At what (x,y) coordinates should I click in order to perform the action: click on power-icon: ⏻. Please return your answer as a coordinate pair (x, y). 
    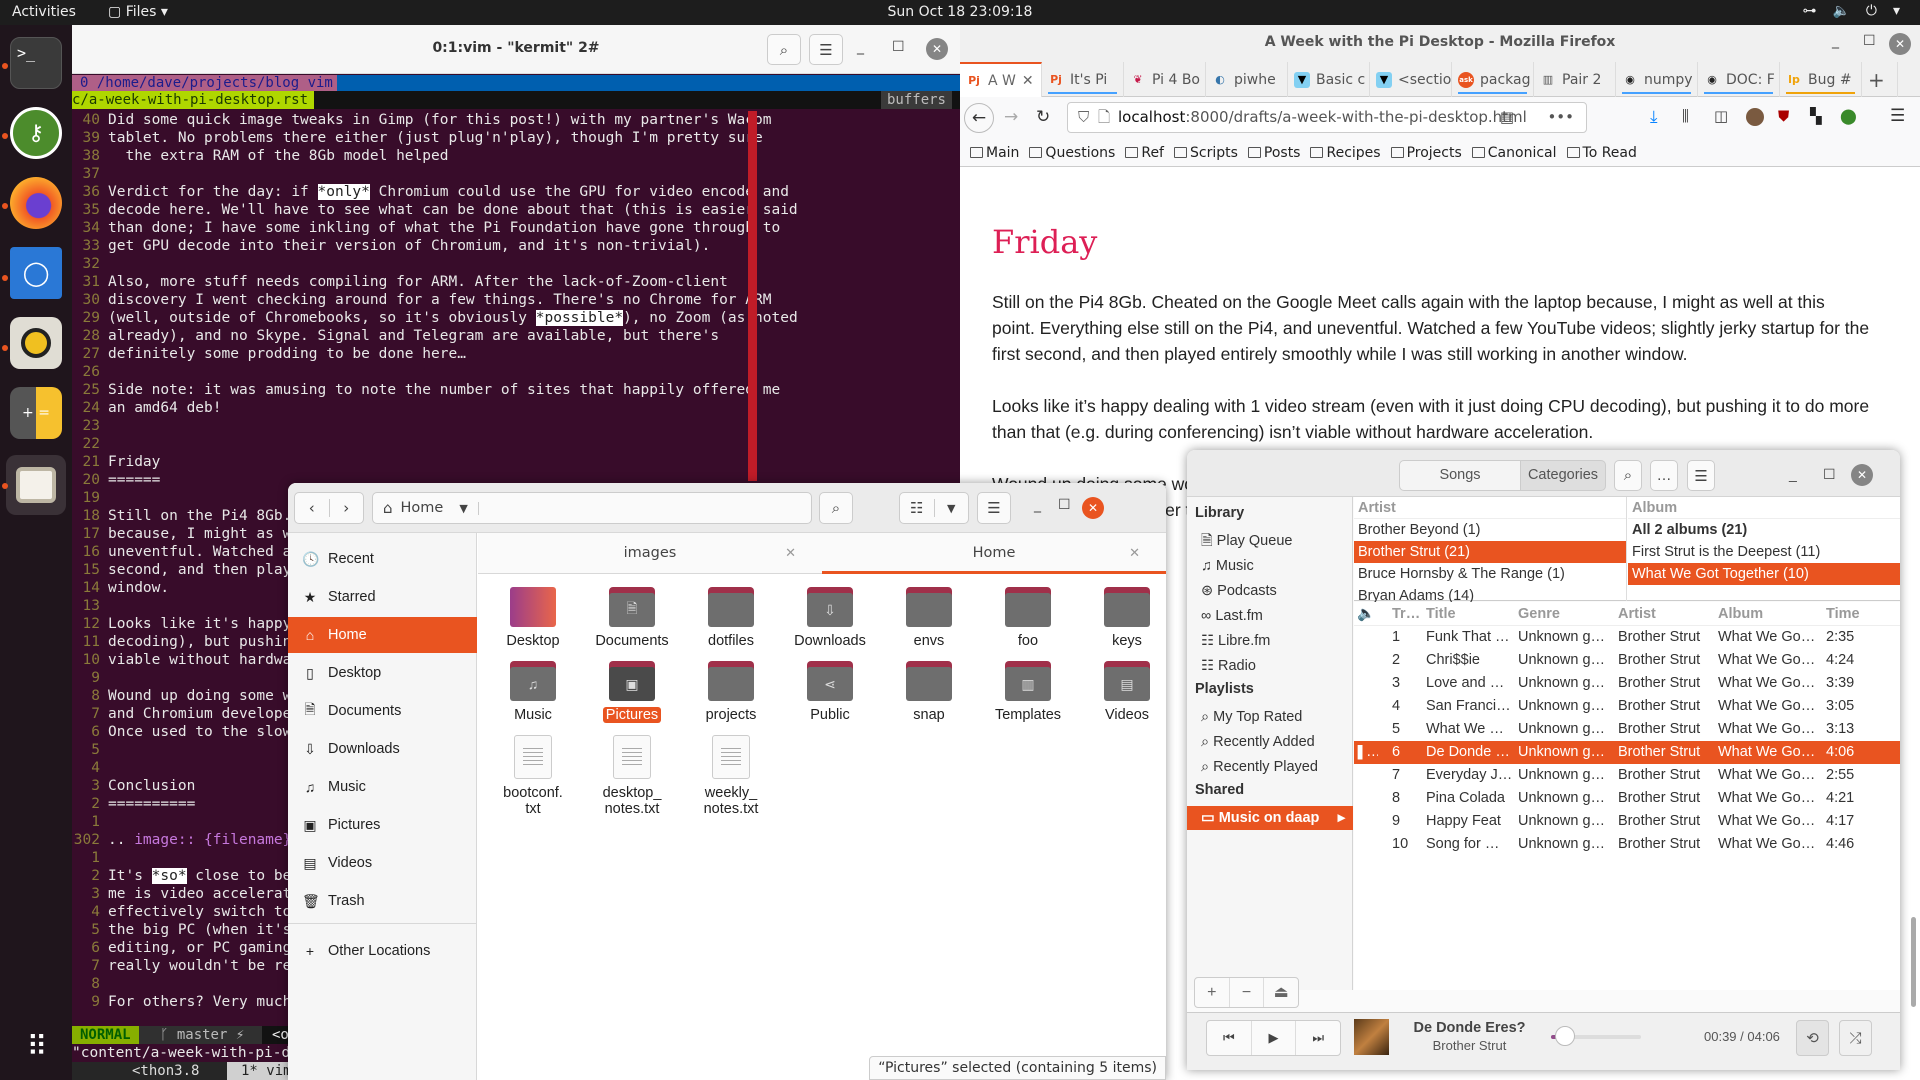
    Looking at the image, I should click on (1871, 11).